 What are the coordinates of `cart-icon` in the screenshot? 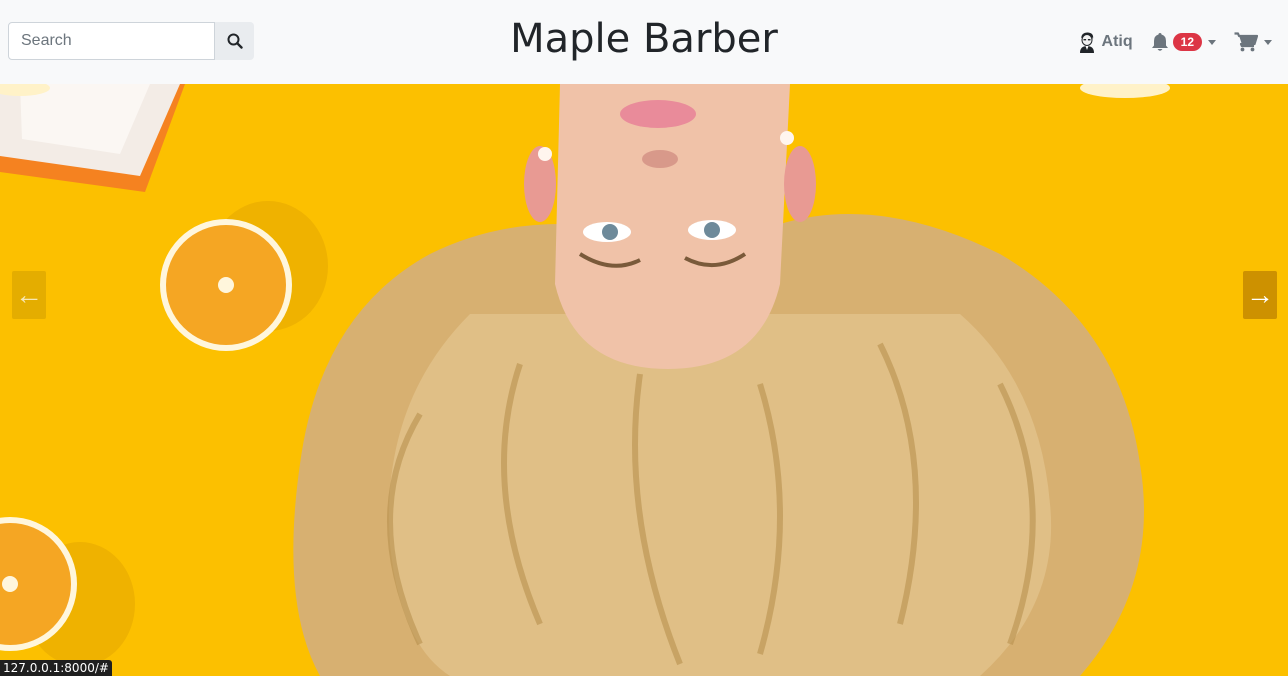 It's located at (1246, 42).